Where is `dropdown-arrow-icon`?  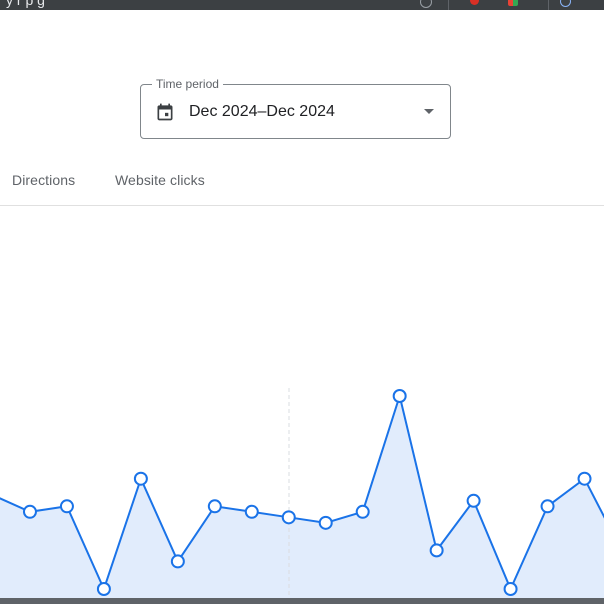 dropdown-arrow-icon is located at coordinates (429, 111).